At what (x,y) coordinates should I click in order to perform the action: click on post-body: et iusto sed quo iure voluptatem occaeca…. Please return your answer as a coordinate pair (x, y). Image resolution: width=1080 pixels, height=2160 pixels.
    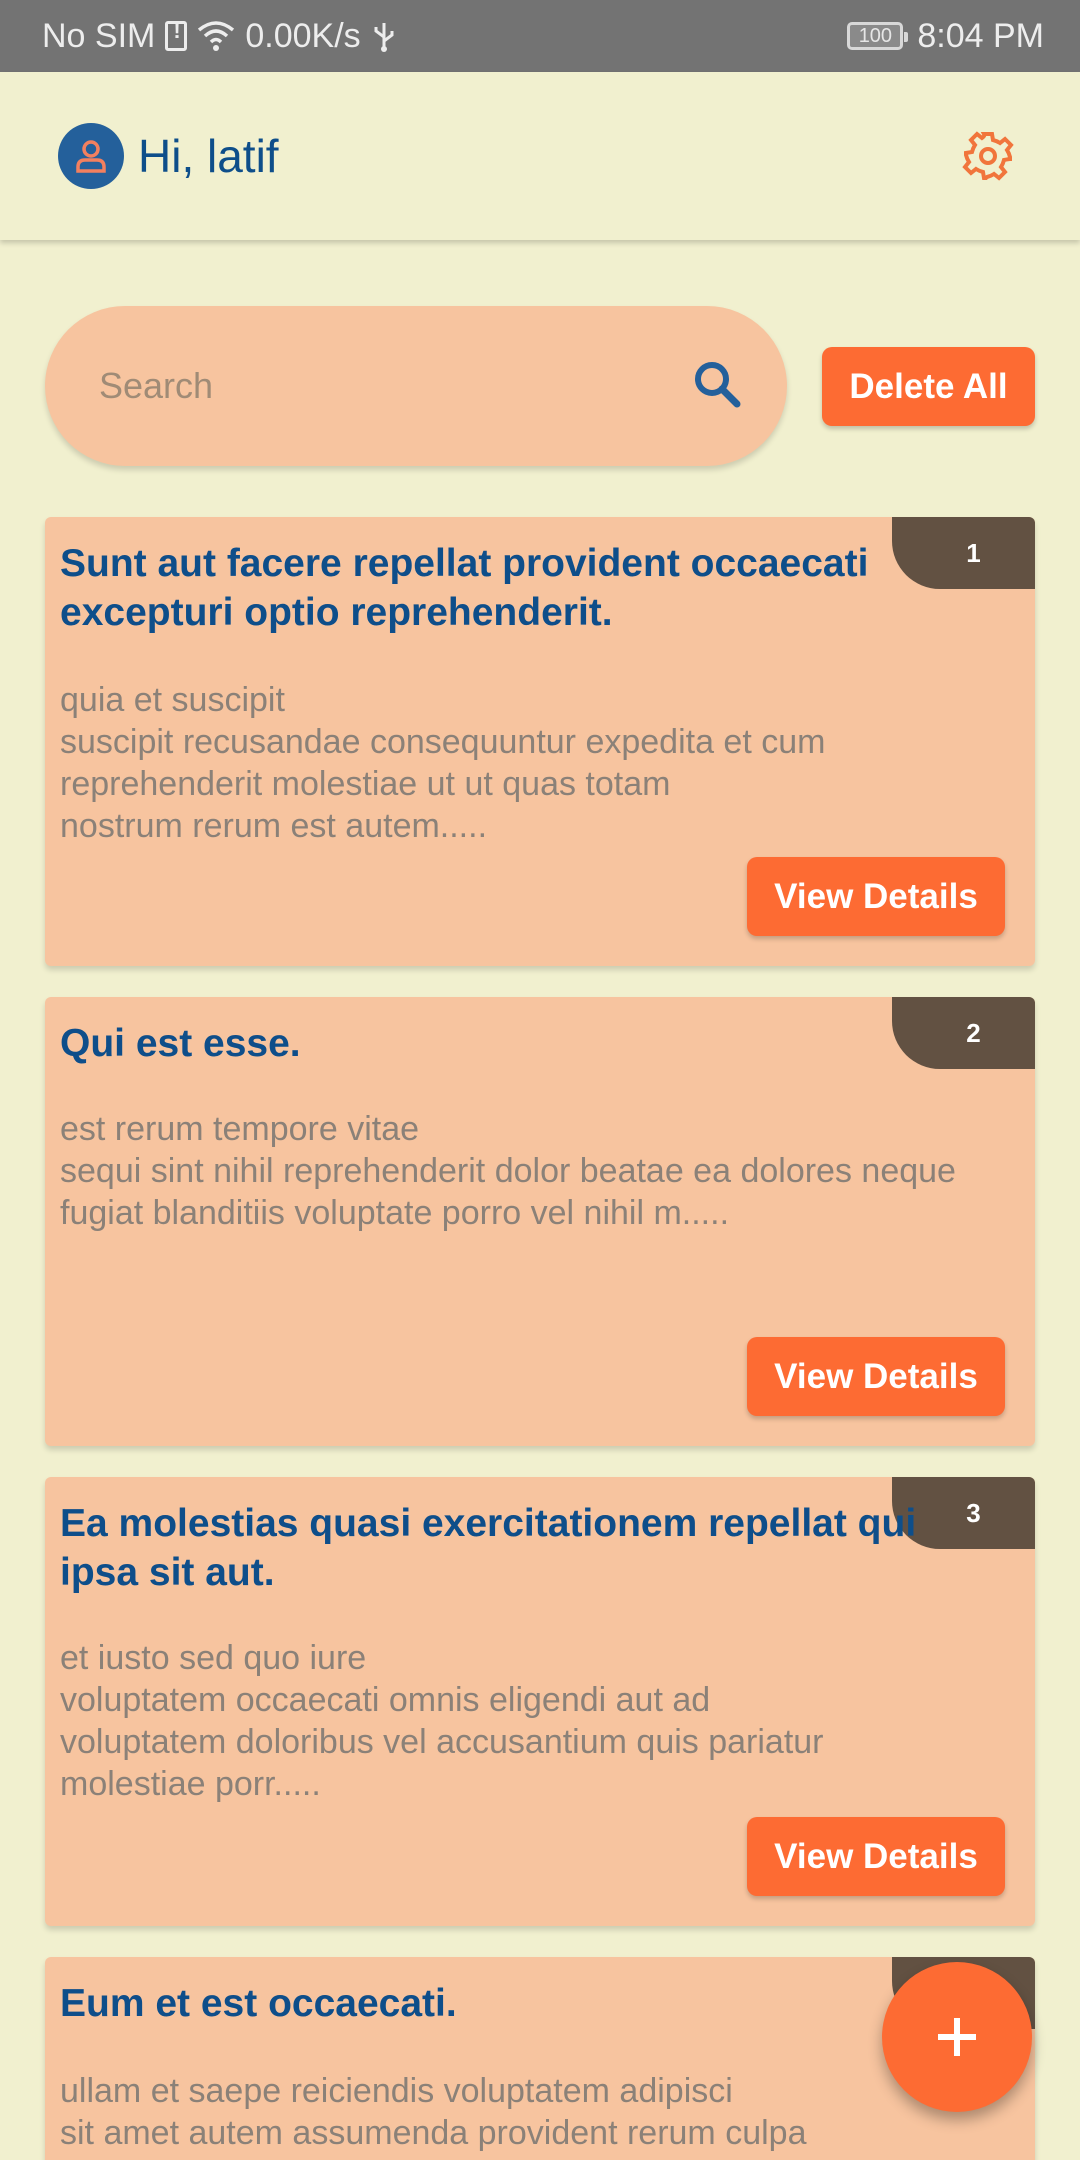
    Looking at the image, I should click on (442, 1721).